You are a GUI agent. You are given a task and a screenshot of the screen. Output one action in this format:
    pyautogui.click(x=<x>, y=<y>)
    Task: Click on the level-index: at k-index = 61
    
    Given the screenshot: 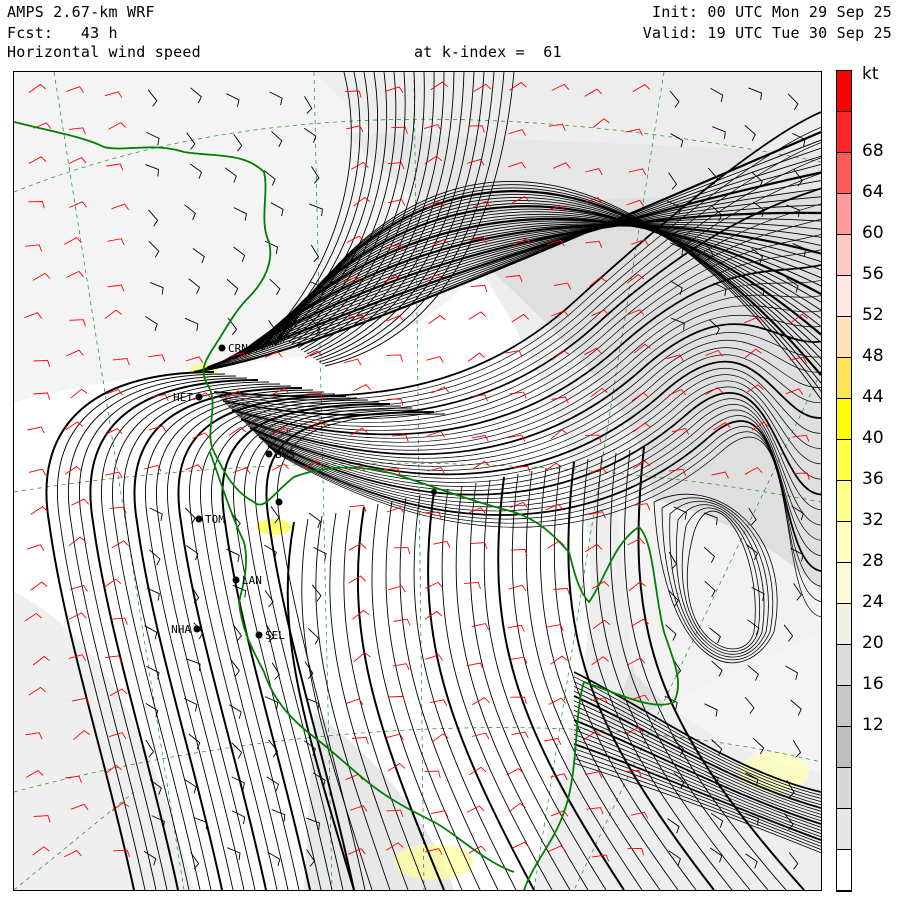 What is the action you would take?
    pyautogui.click(x=488, y=52)
    